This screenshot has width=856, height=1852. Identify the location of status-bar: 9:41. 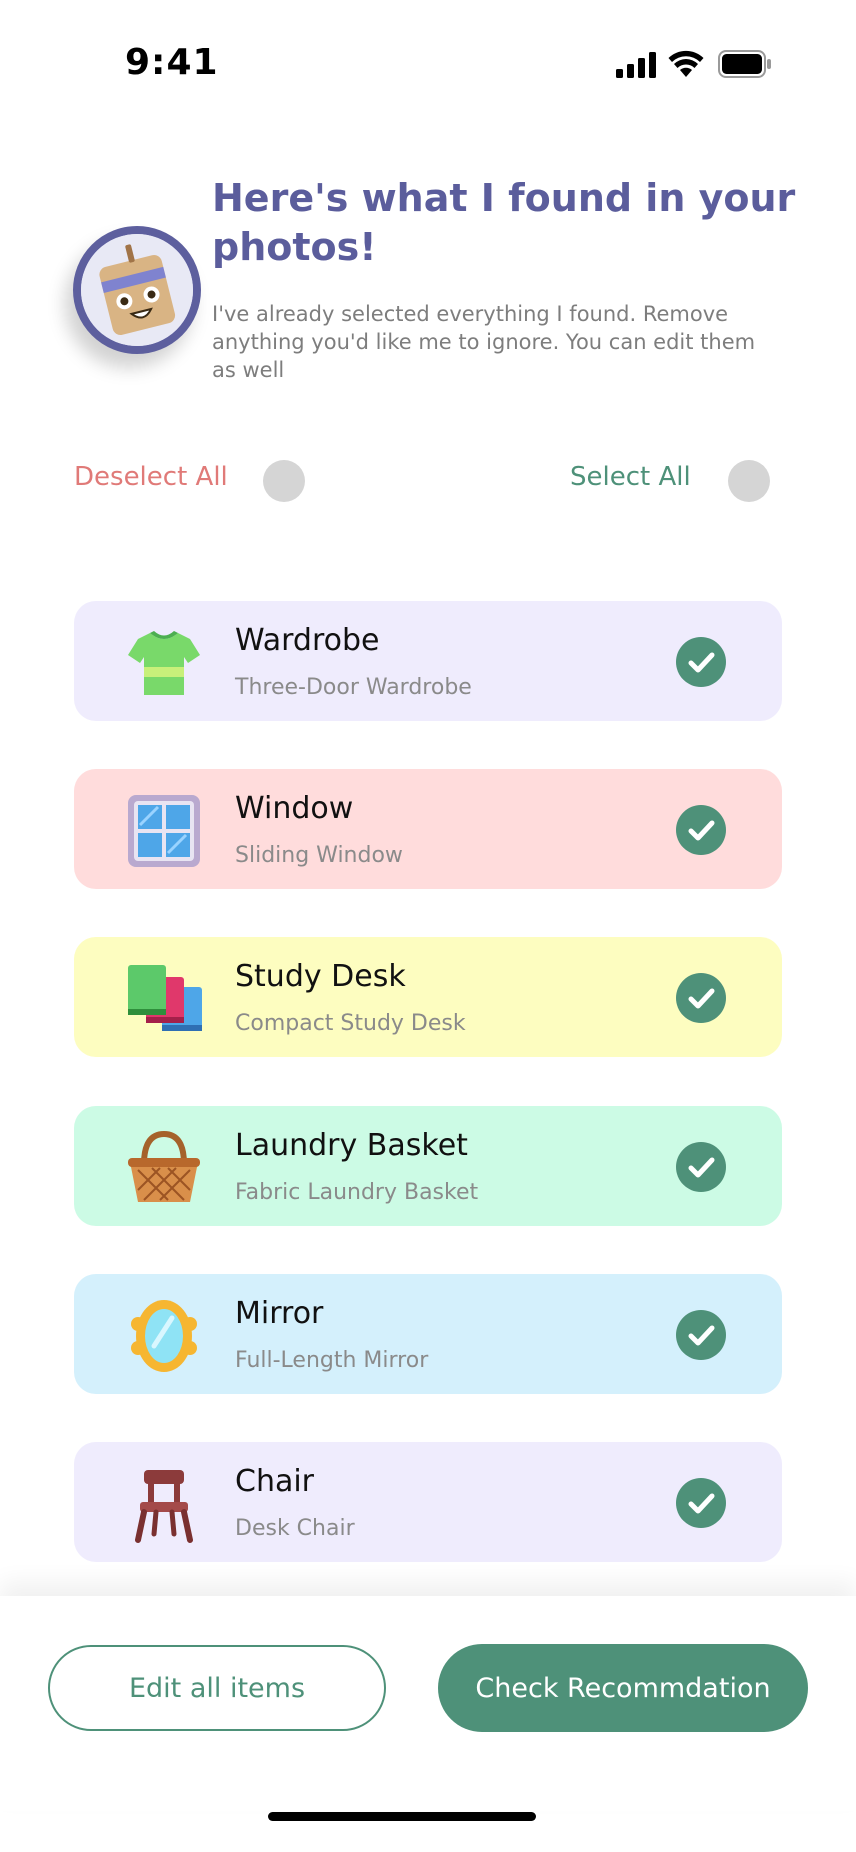
(428, 60).